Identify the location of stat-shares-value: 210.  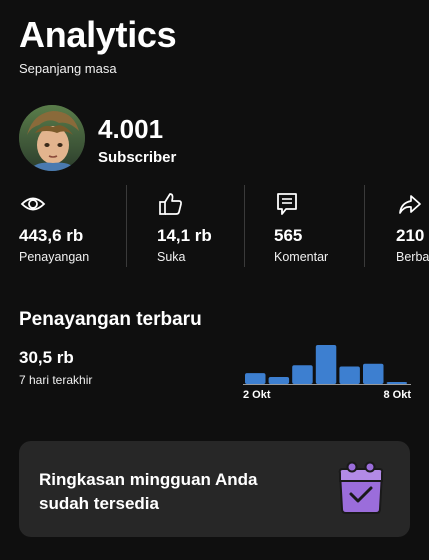
(410, 235).